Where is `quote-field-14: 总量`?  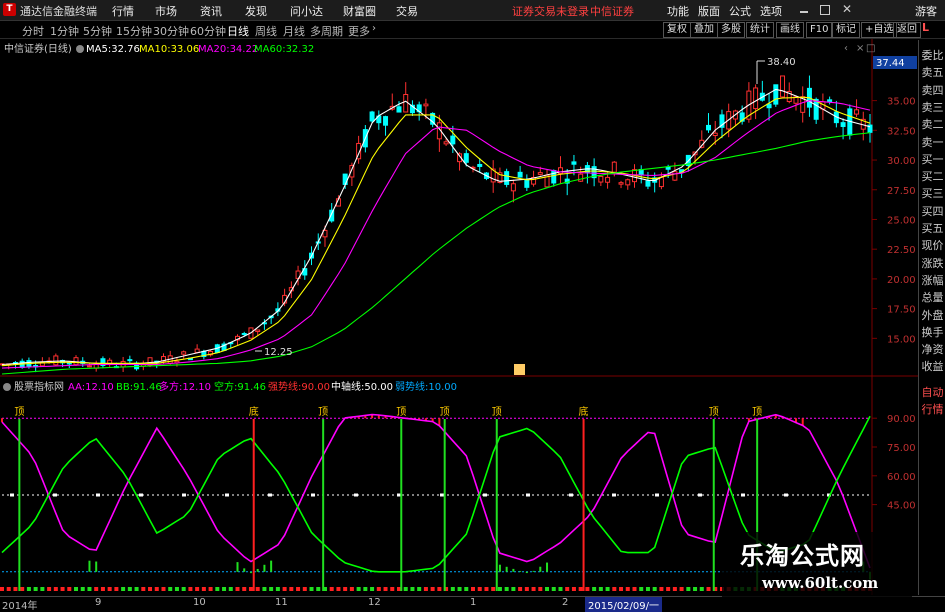
quote-field-14: 总量 is located at coordinates (932, 298).